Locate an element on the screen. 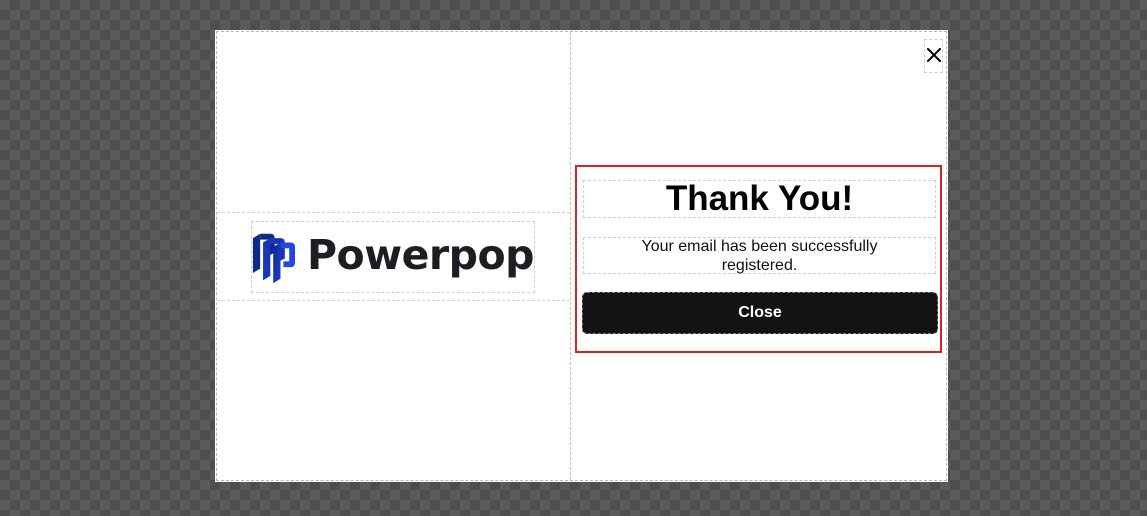 The width and height of the screenshot is (1147, 516). close-icon is located at coordinates (933, 56).